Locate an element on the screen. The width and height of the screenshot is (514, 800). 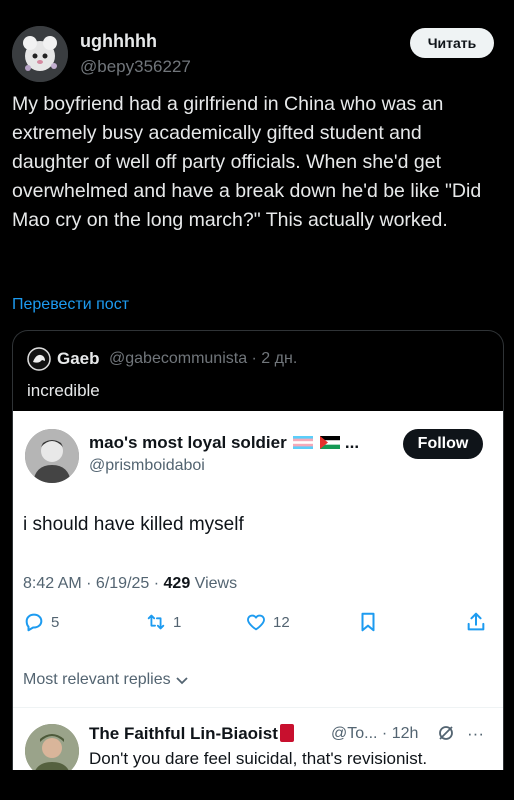
screenshot-bookmark-action is located at coordinates (368, 622).